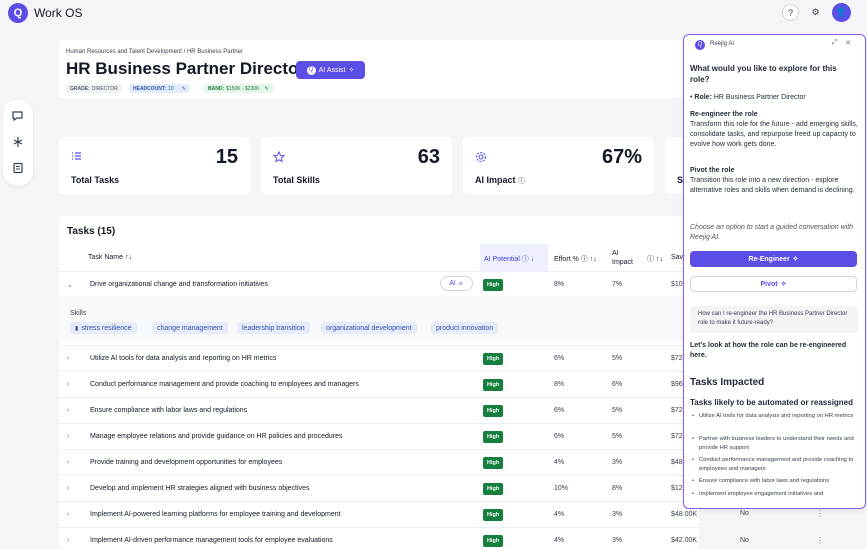 The height and width of the screenshot is (549, 867). Describe the element at coordinates (575, 259) in the screenshot. I see `column-header-effort: Effort % ⓘ ↑↓` at that location.